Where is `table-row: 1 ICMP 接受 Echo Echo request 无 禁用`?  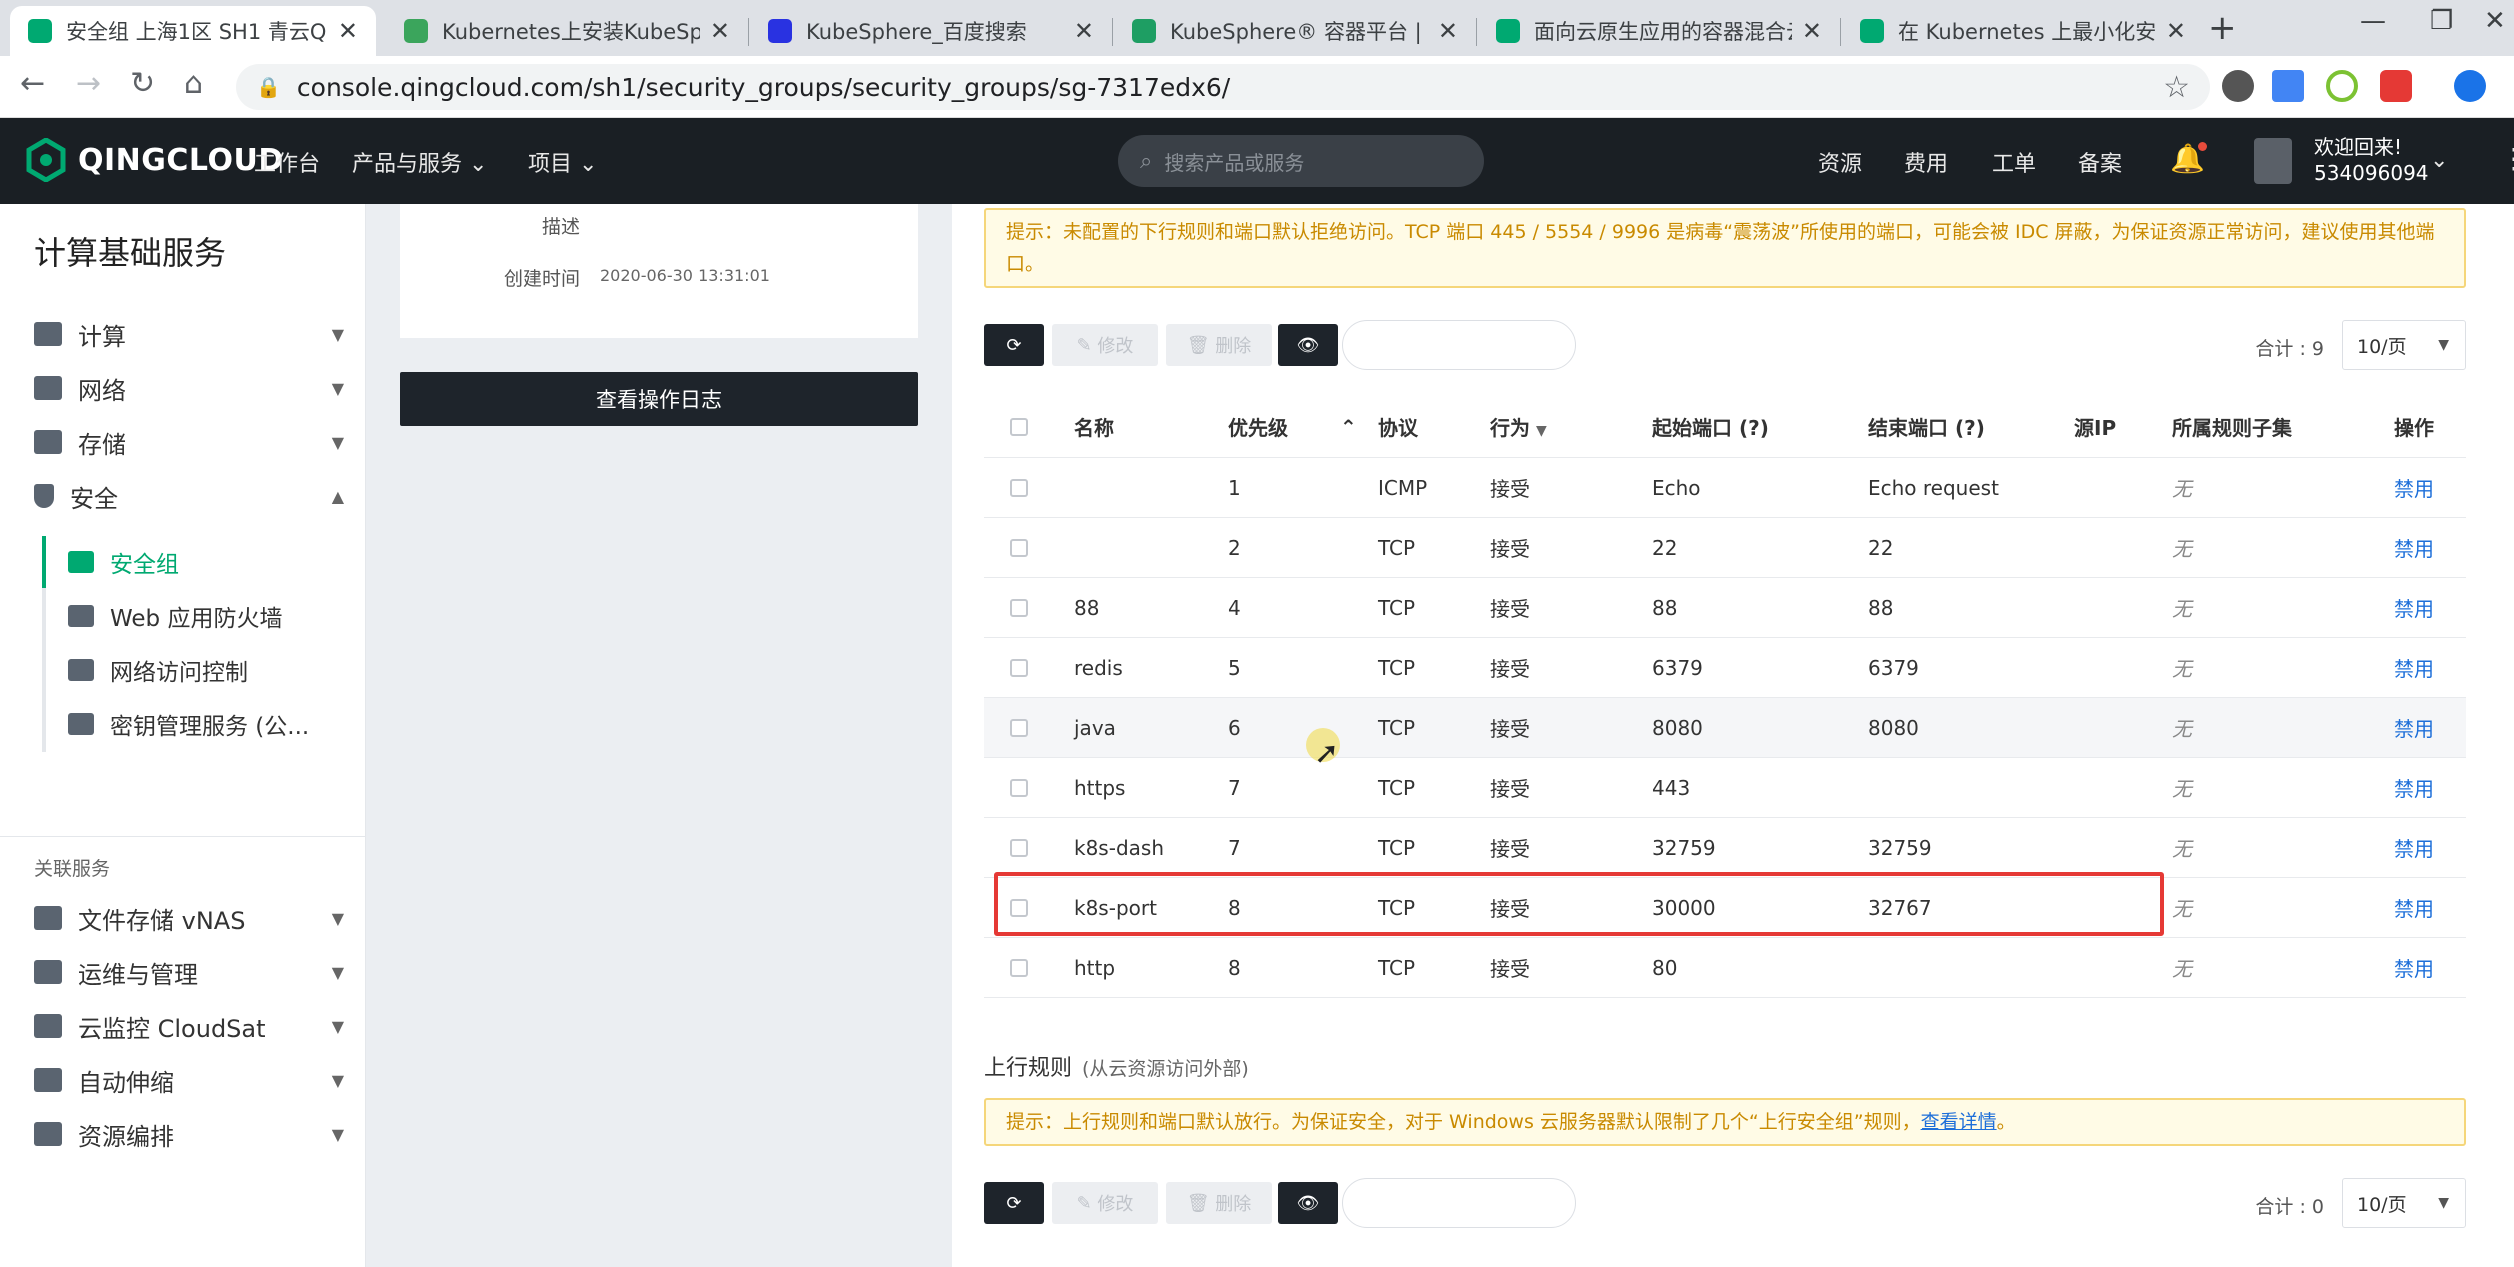
table-row: 1 ICMP 接受 Echo Echo request 无 禁用 is located at coordinates (1725, 488).